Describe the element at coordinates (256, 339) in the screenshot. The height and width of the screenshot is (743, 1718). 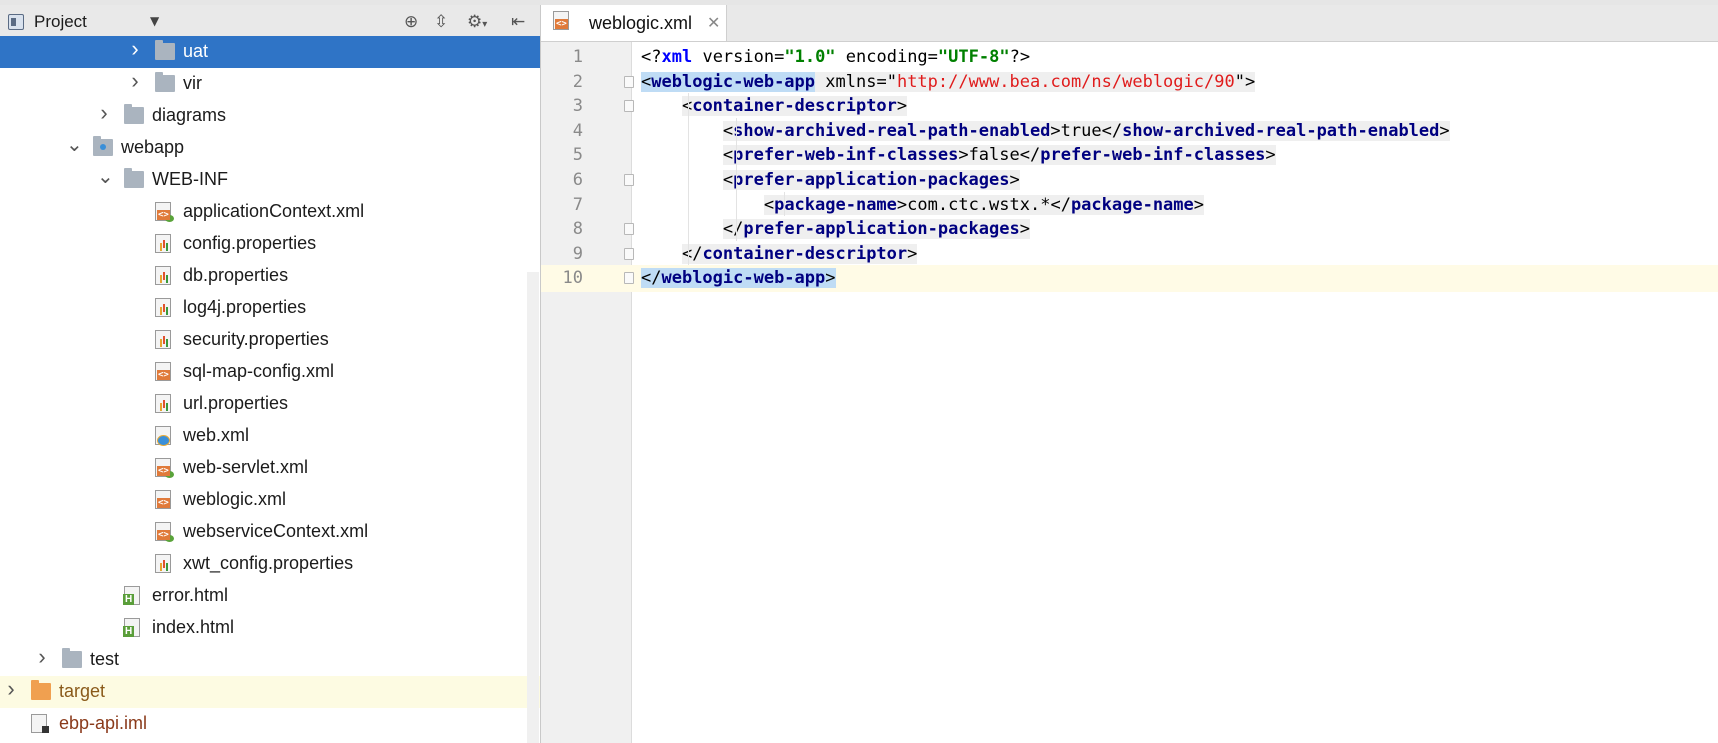
I see `tree-item-label: security.properties` at that location.